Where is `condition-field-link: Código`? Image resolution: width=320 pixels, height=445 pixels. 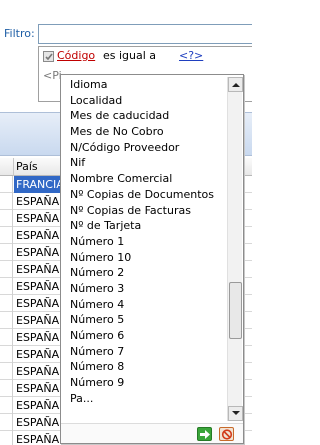 condition-field-link: Código is located at coordinates (76, 55).